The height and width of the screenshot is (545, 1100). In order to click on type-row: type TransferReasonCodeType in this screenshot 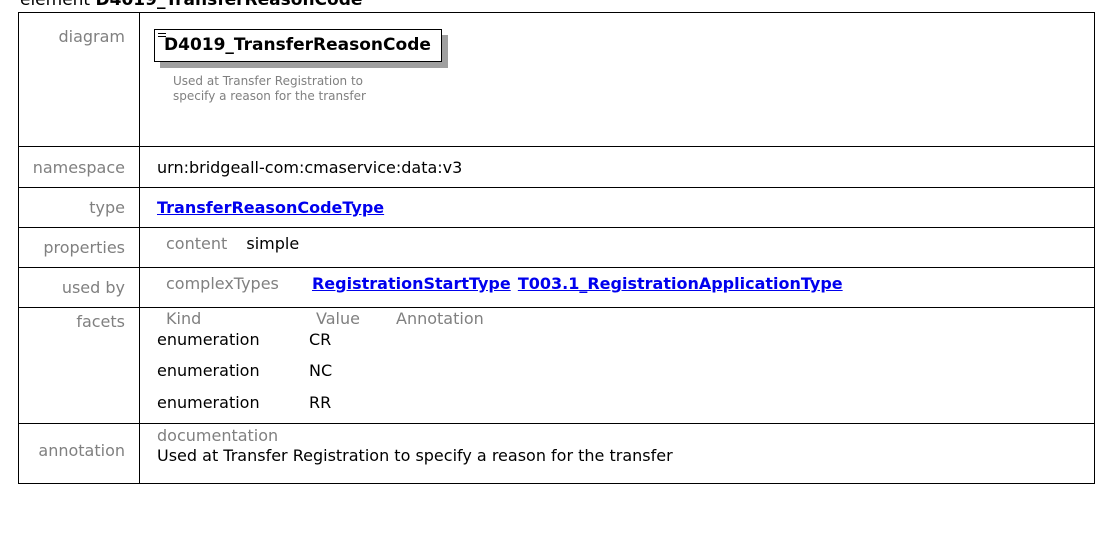, I will do `click(556, 207)`.